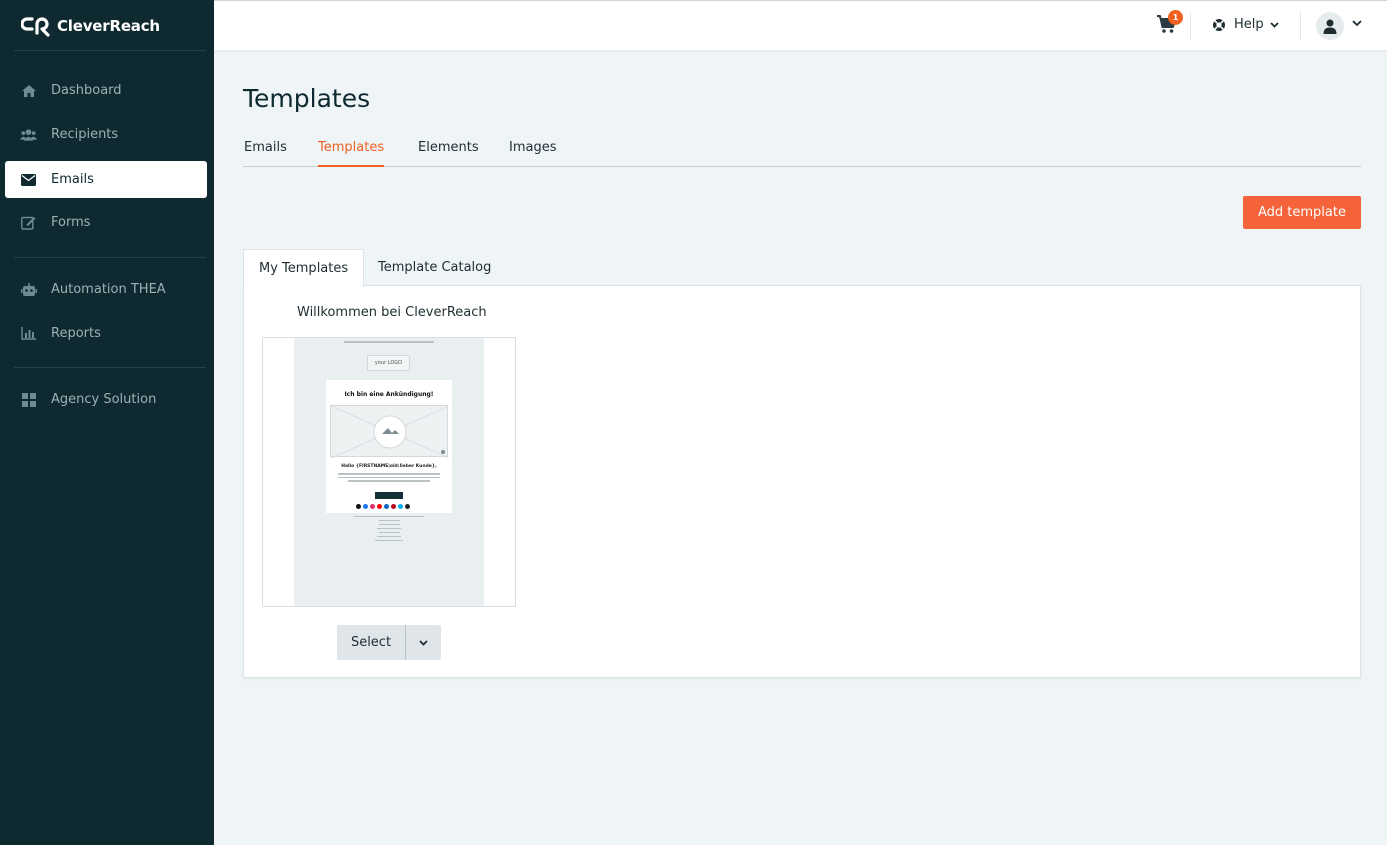  I want to click on cleverreach-logo-icon, so click(35, 27).